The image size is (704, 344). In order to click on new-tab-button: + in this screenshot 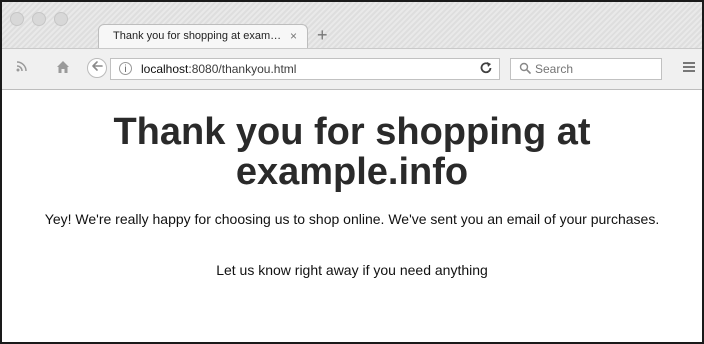, I will do `click(322, 35)`.